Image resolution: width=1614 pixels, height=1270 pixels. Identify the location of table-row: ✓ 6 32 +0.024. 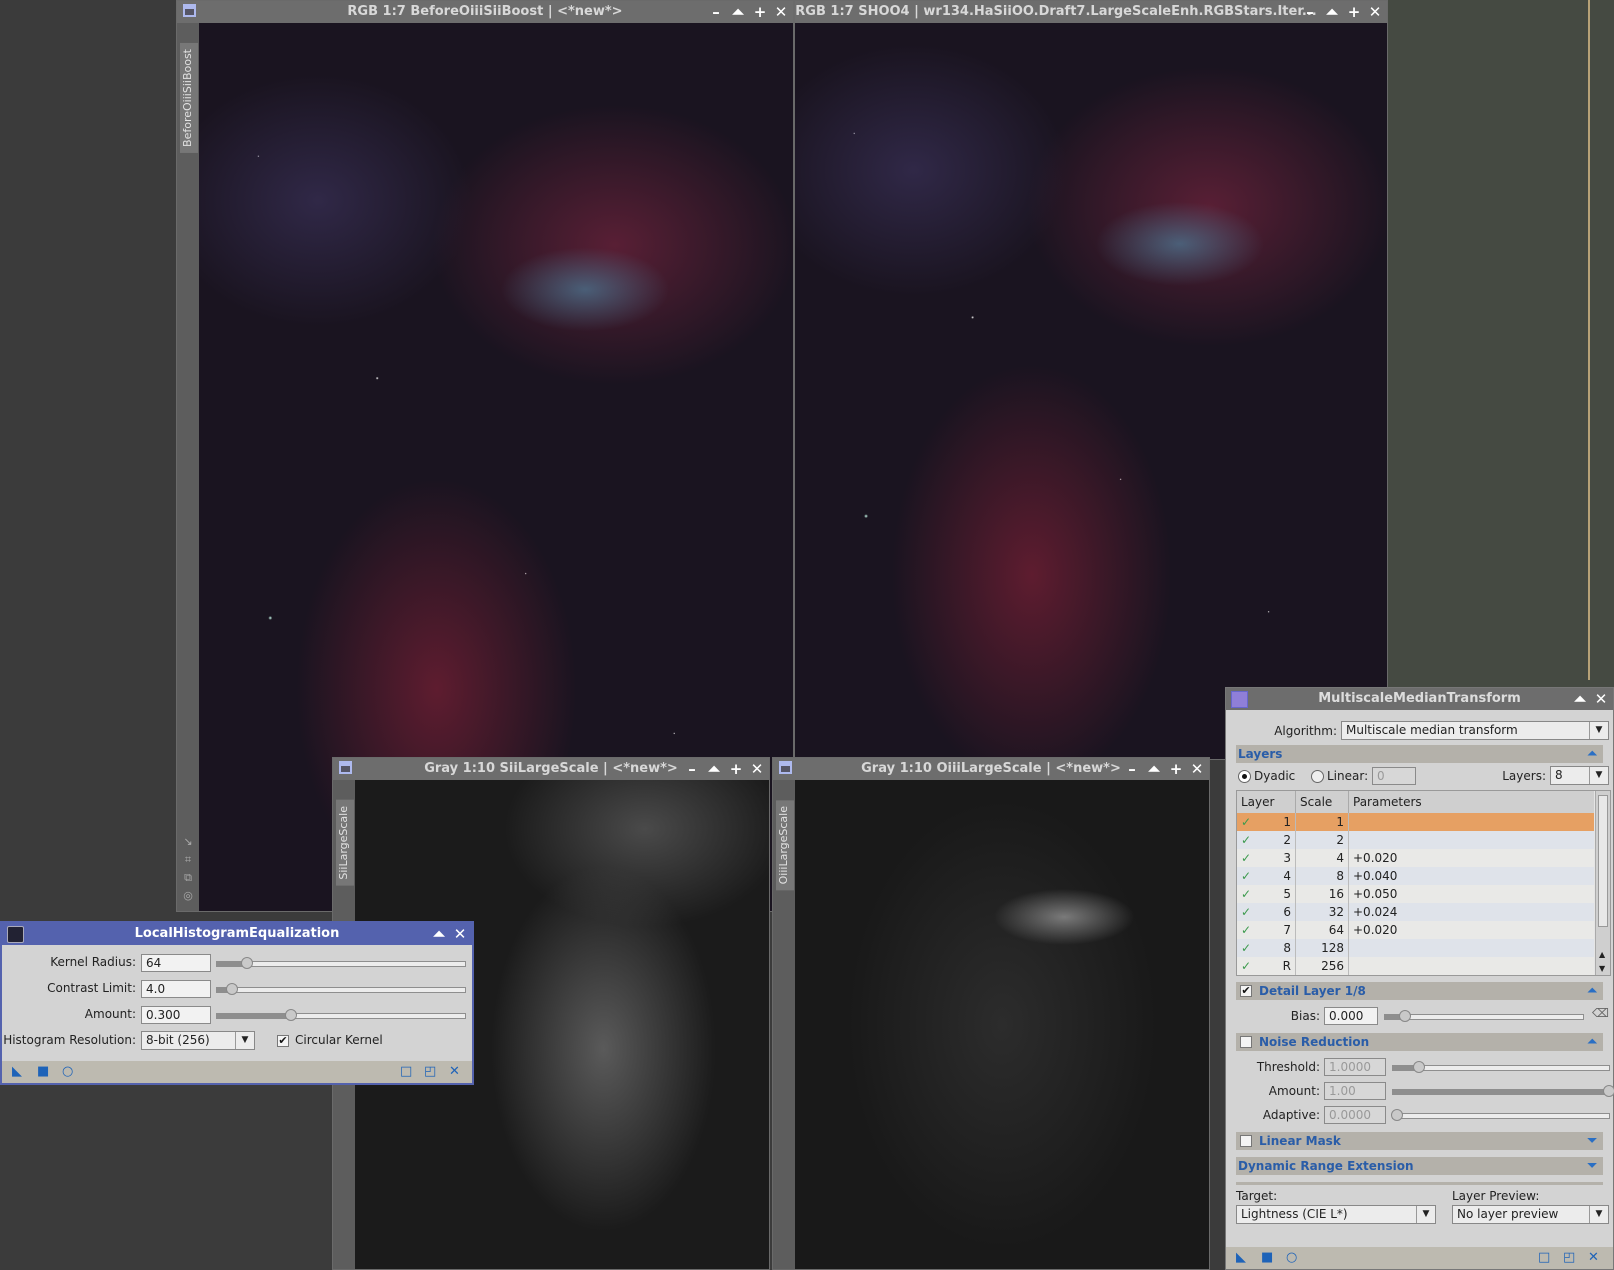
(1415, 912).